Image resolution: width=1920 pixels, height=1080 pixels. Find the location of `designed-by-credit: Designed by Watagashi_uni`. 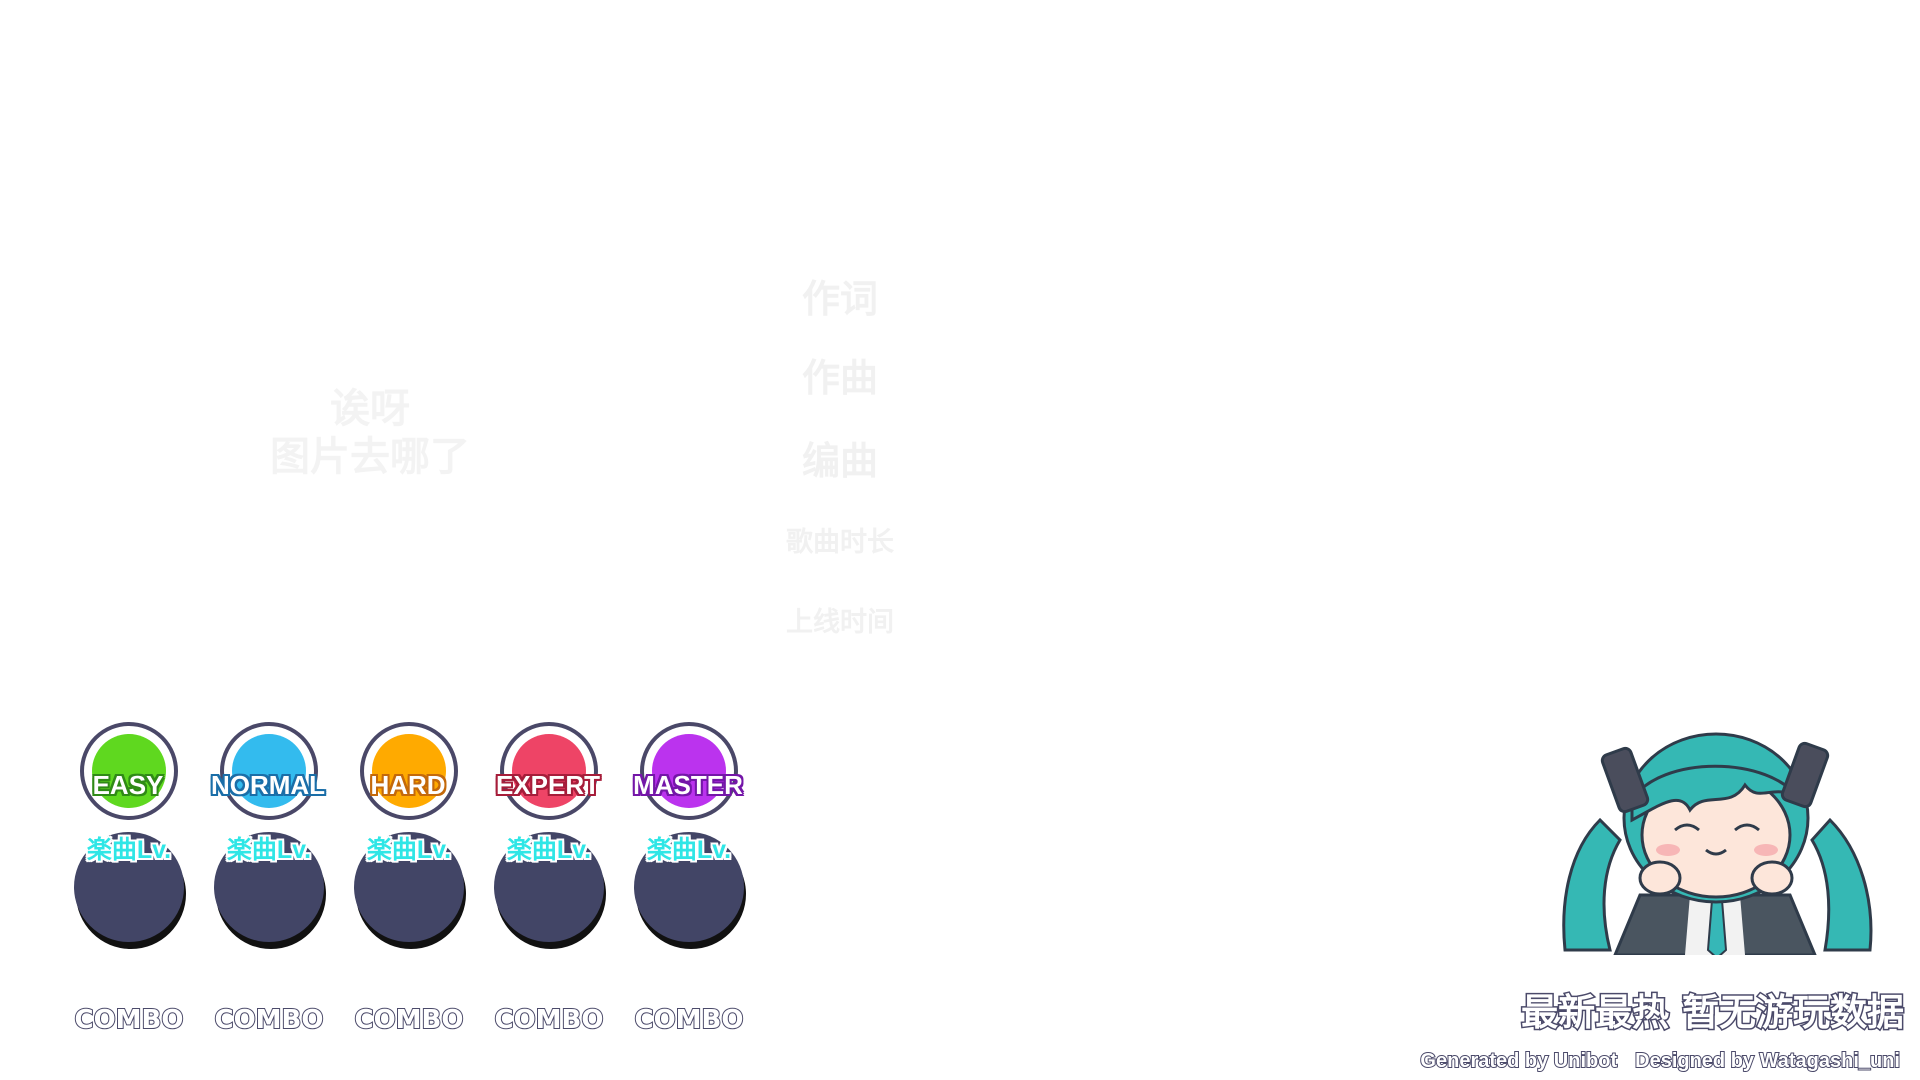

designed-by-credit: Designed by Watagashi_uni is located at coordinates (1767, 1061).